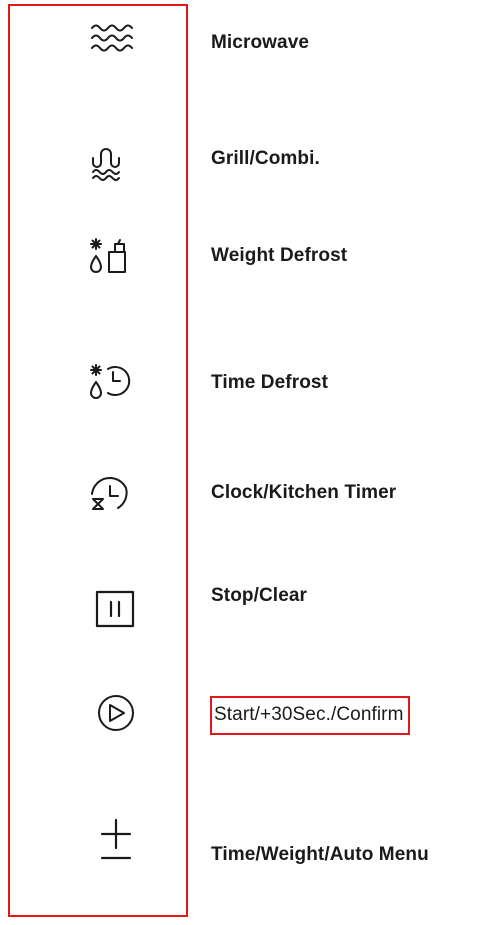 Image resolution: width=487 pixels, height=925 pixels. What do you see at coordinates (320, 854) in the screenshot?
I see `time-weight-auto-menu-label: Time/Weight/Auto Menu` at bounding box center [320, 854].